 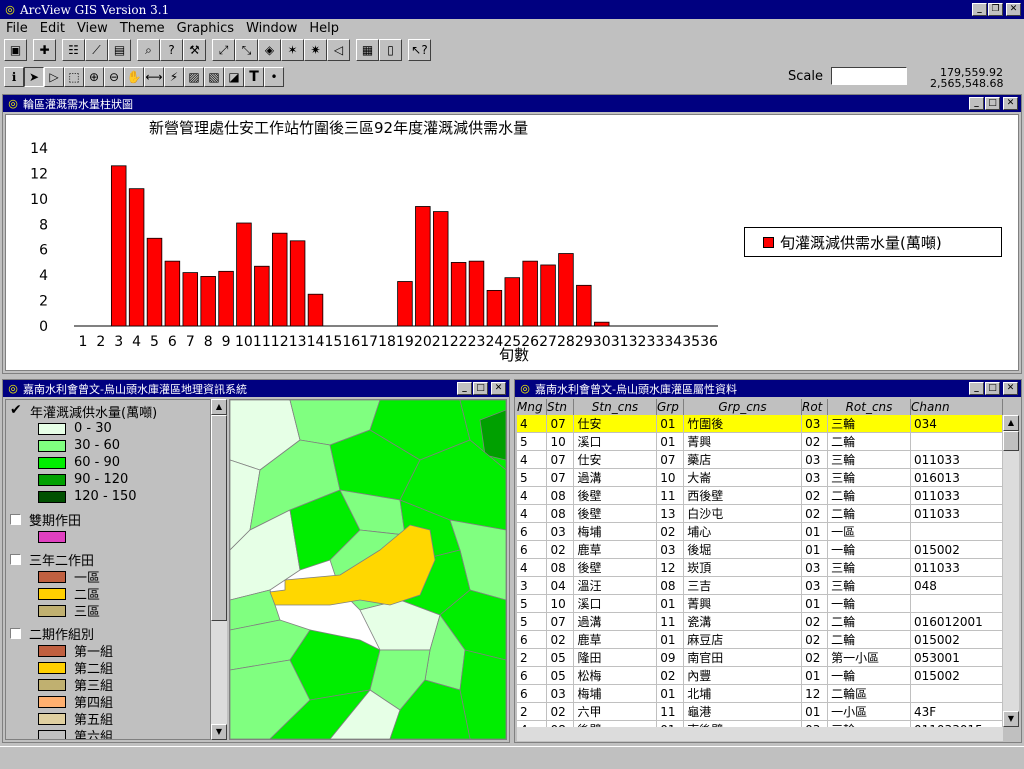 I want to click on toc-scroll-down-icon: ▼, so click(x=219, y=732).